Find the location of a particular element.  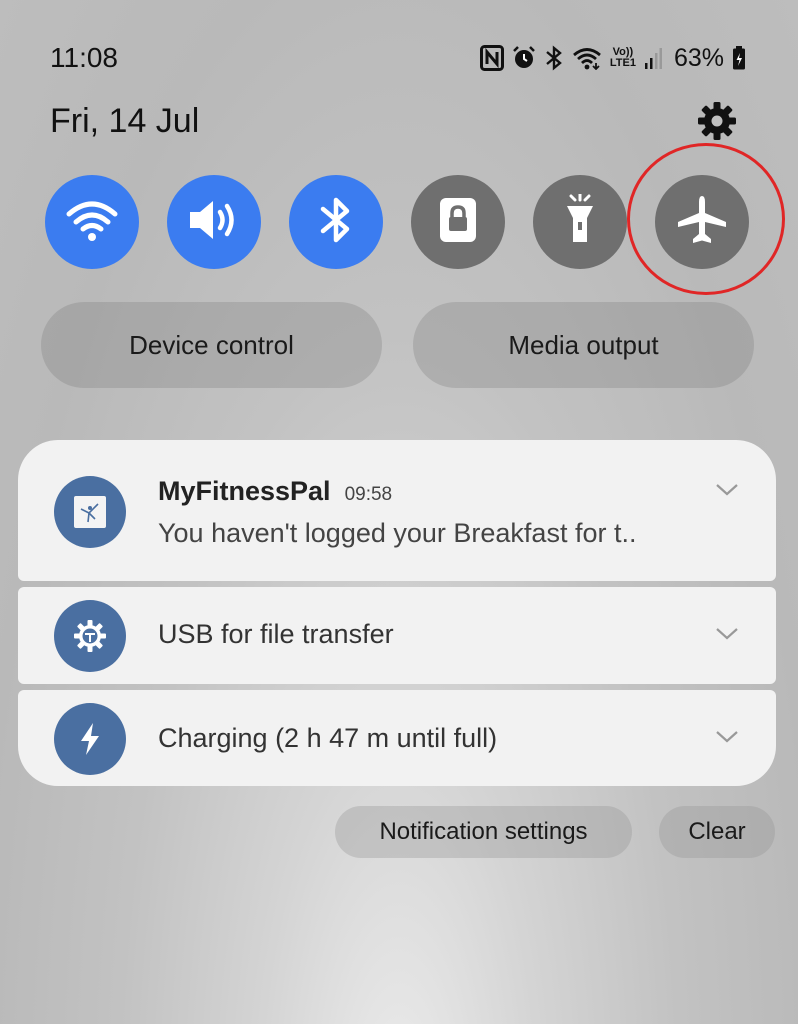

media-output-label: Media output is located at coordinates (583, 344).